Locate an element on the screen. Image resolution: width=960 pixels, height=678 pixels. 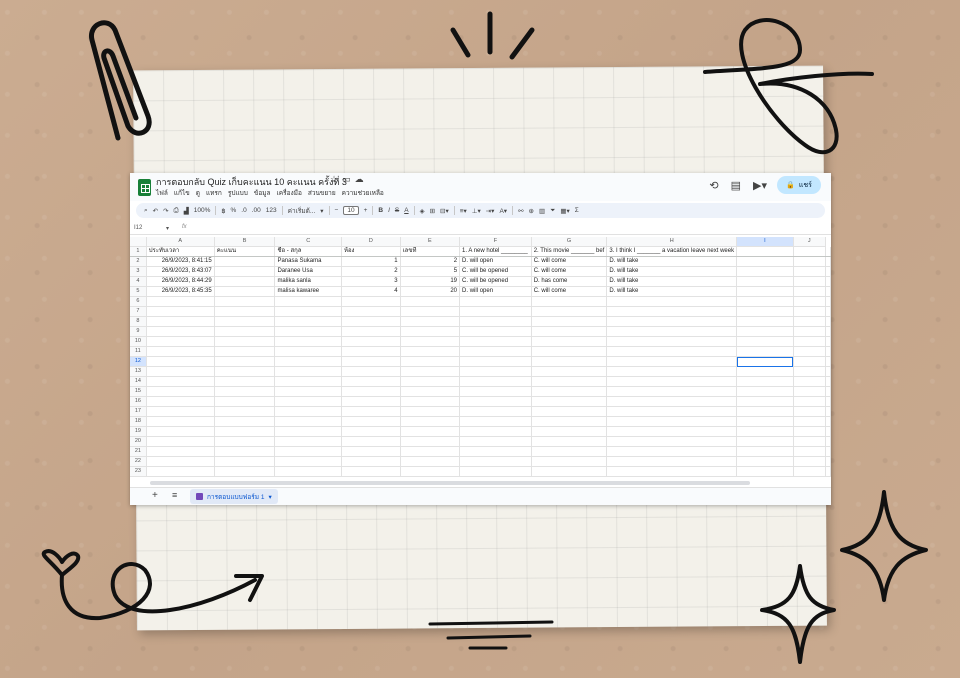
cell: D. will open is located at coordinates (495, 262).